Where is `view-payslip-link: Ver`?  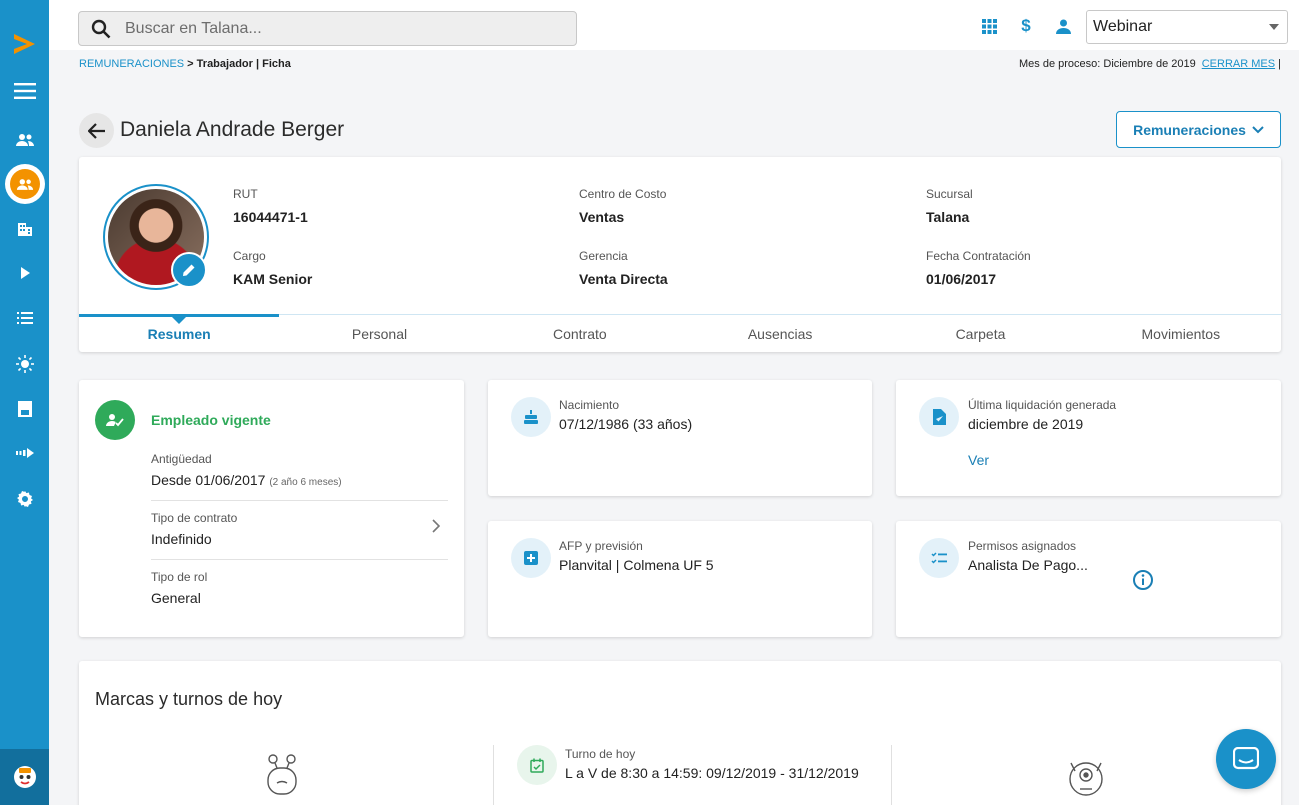
view-payslip-link: Ver is located at coordinates (978, 460).